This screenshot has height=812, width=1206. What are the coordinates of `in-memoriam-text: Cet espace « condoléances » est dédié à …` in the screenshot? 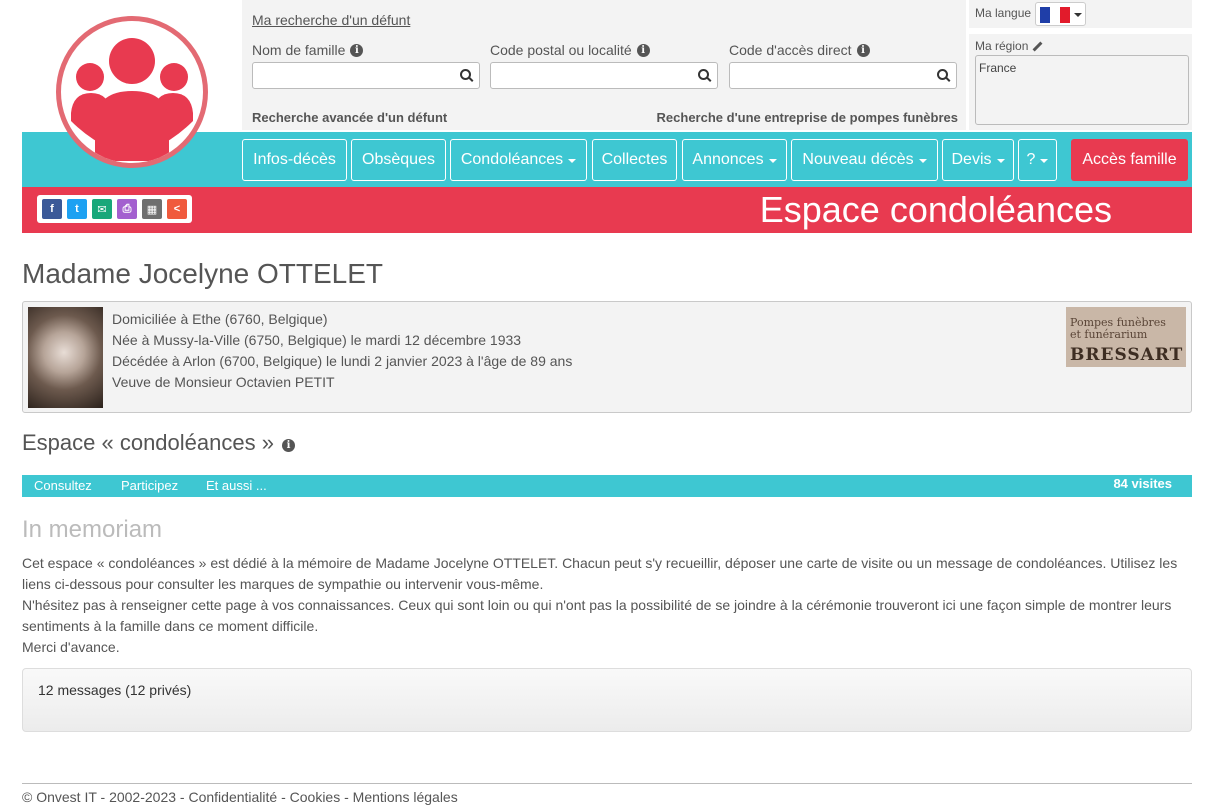 It's located at (608, 605).